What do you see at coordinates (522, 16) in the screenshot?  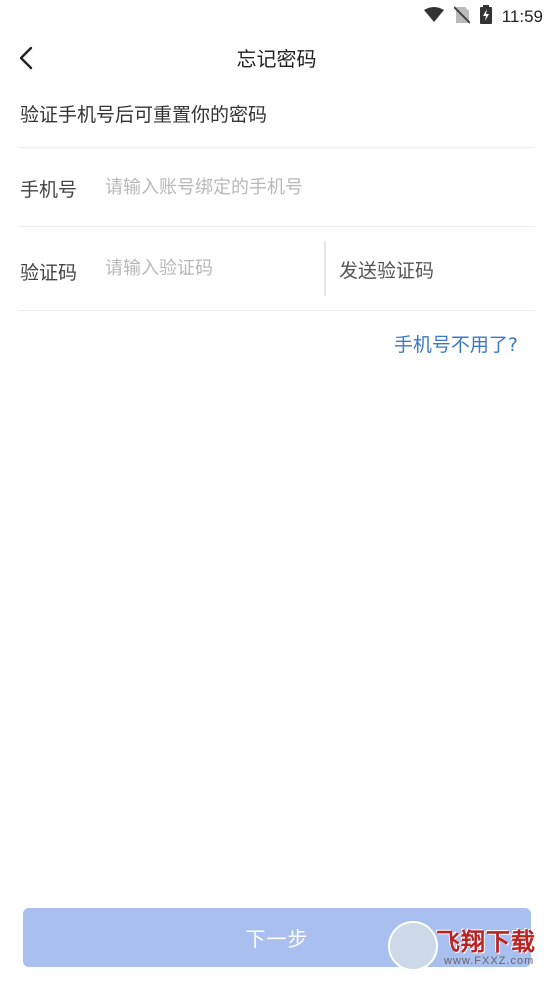 I see `status-time: 11:59` at bounding box center [522, 16].